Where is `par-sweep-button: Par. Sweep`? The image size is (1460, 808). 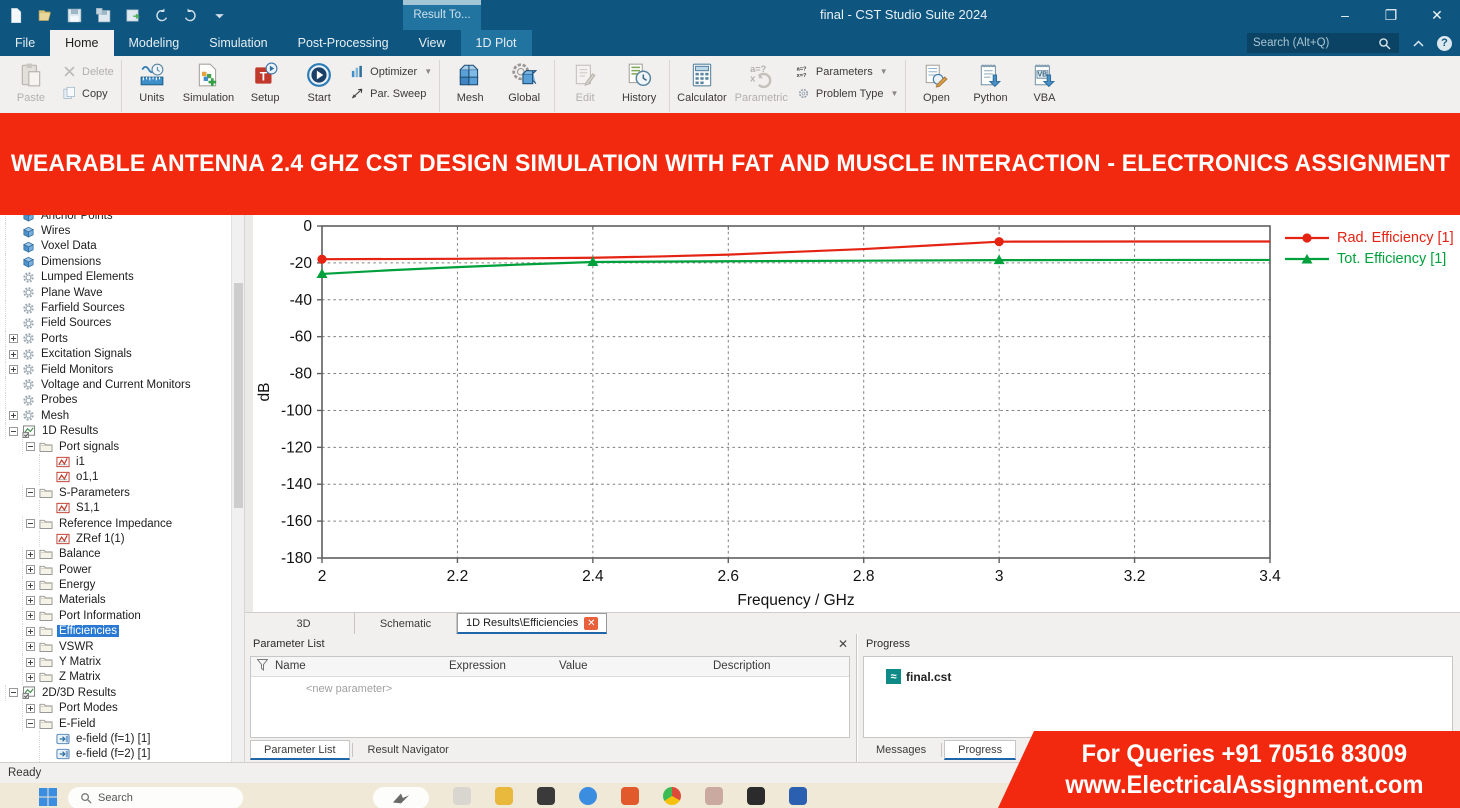 par-sweep-button: Par. Sweep is located at coordinates (391, 93).